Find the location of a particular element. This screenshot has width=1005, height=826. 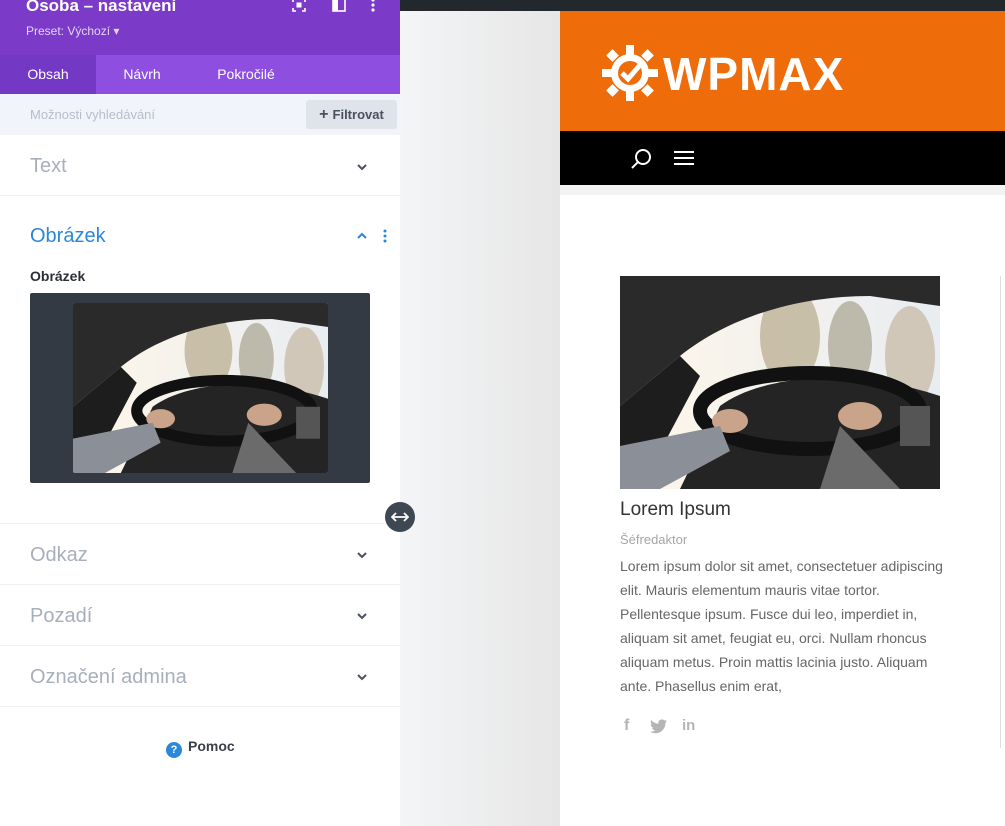

help-icon: ? is located at coordinates (174, 750).